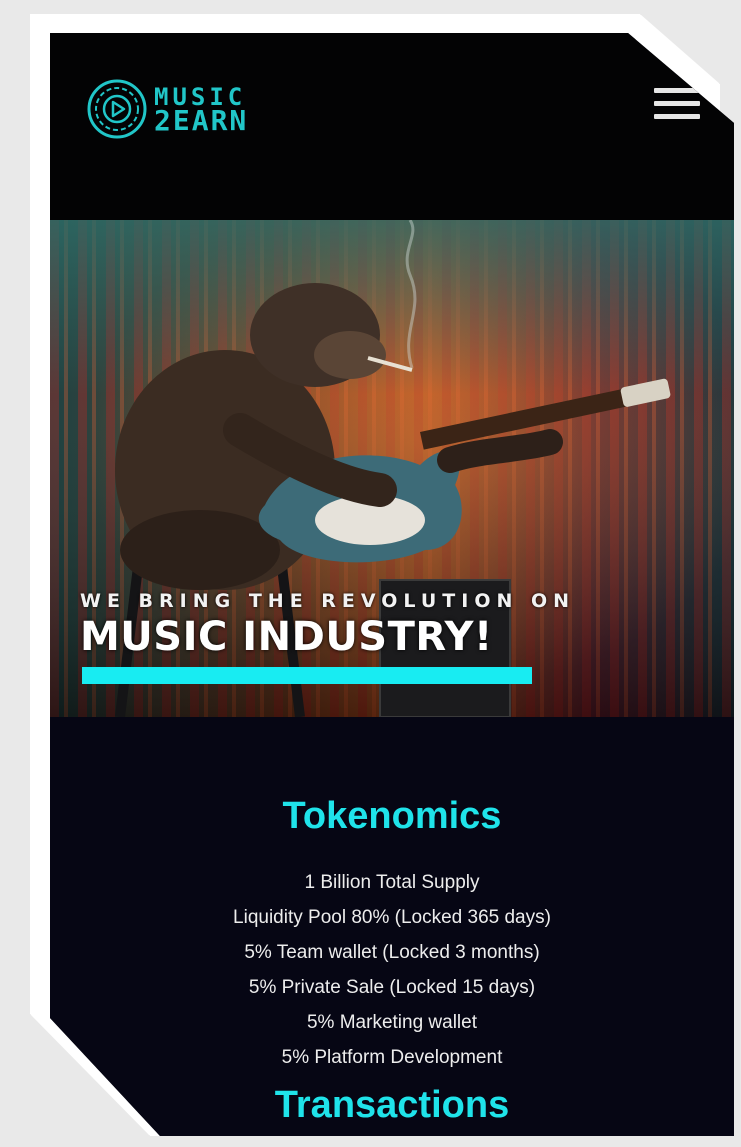 The width and height of the screenshot is (741, 1147). Describe the element at coordinates (392, 1057) in the screenshot. I see `tokenomics-item: 5% Platform Development` at that location.